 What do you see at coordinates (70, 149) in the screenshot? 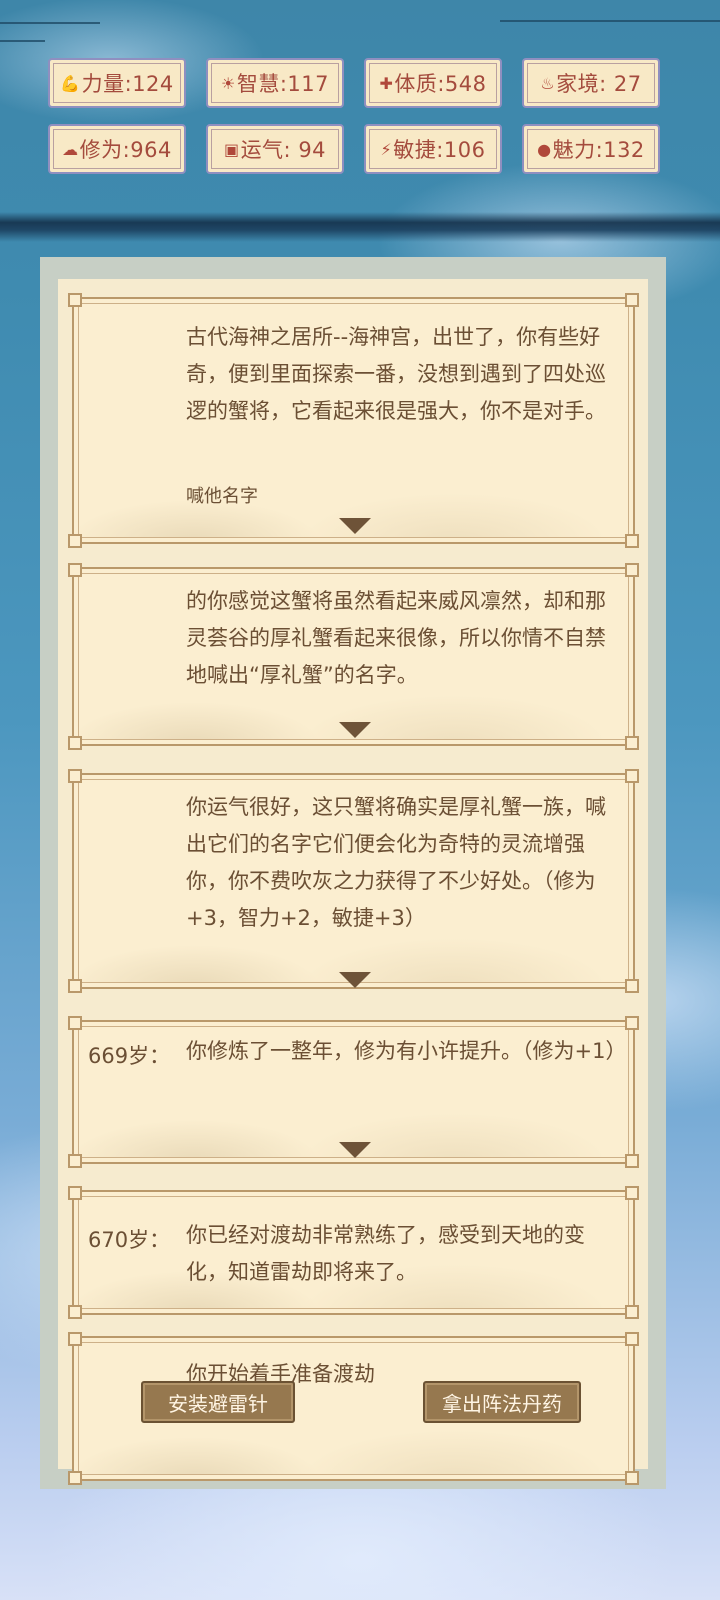
I see `cultivation-icon: ☁` at bounding box center [70, 149].